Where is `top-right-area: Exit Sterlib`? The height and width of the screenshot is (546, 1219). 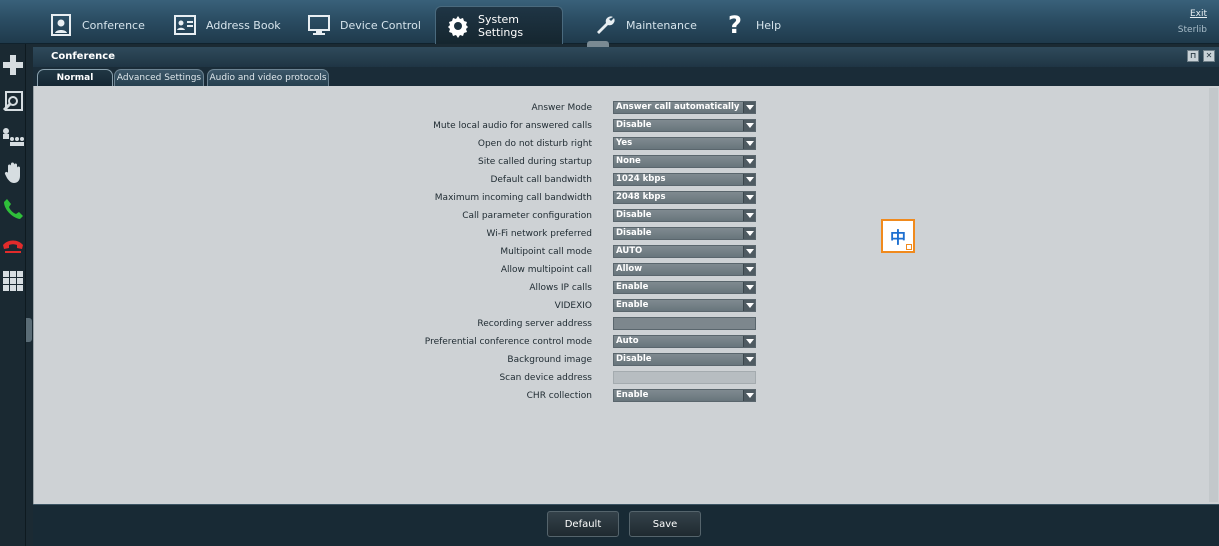 top-right-area: Exit Sterlib is located at coordinates (1192, 22).